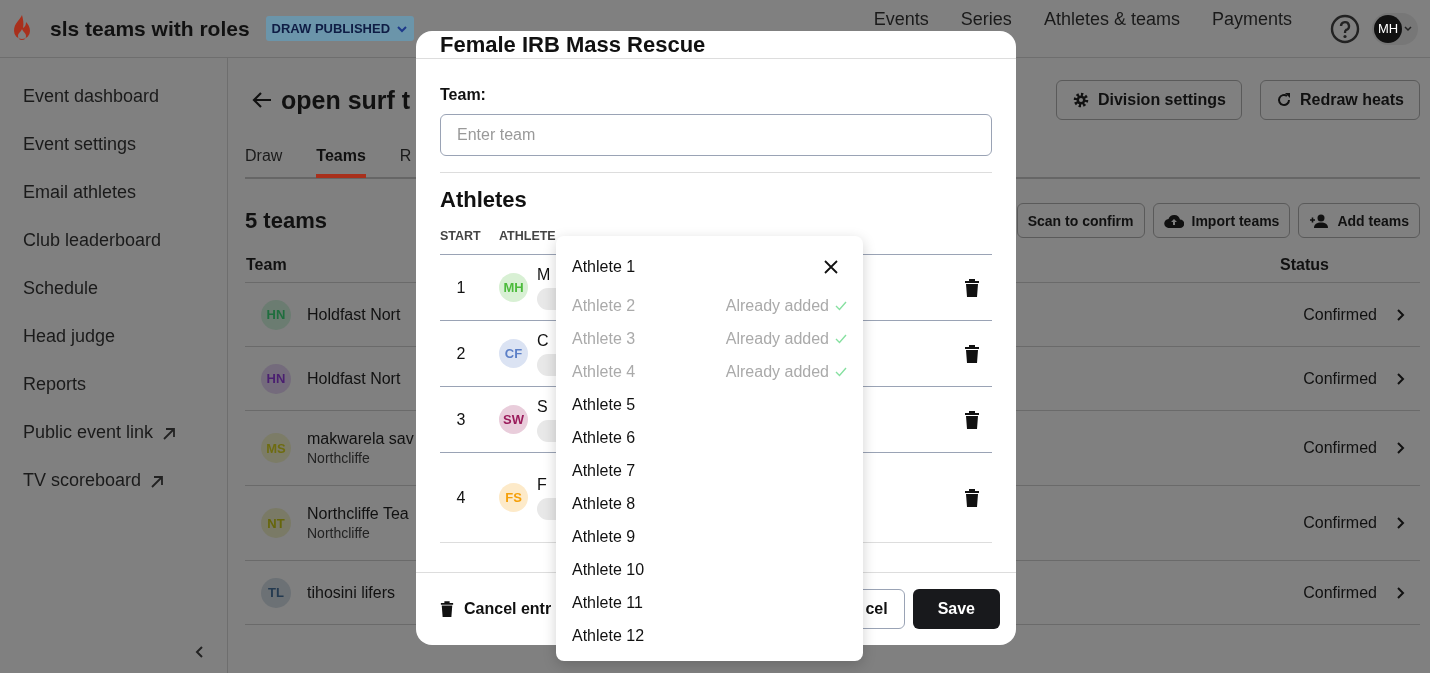  Describe the element at coordinates (709, 503) in the screenshot. I see `dropdown-option: Athlete 8` at that location.